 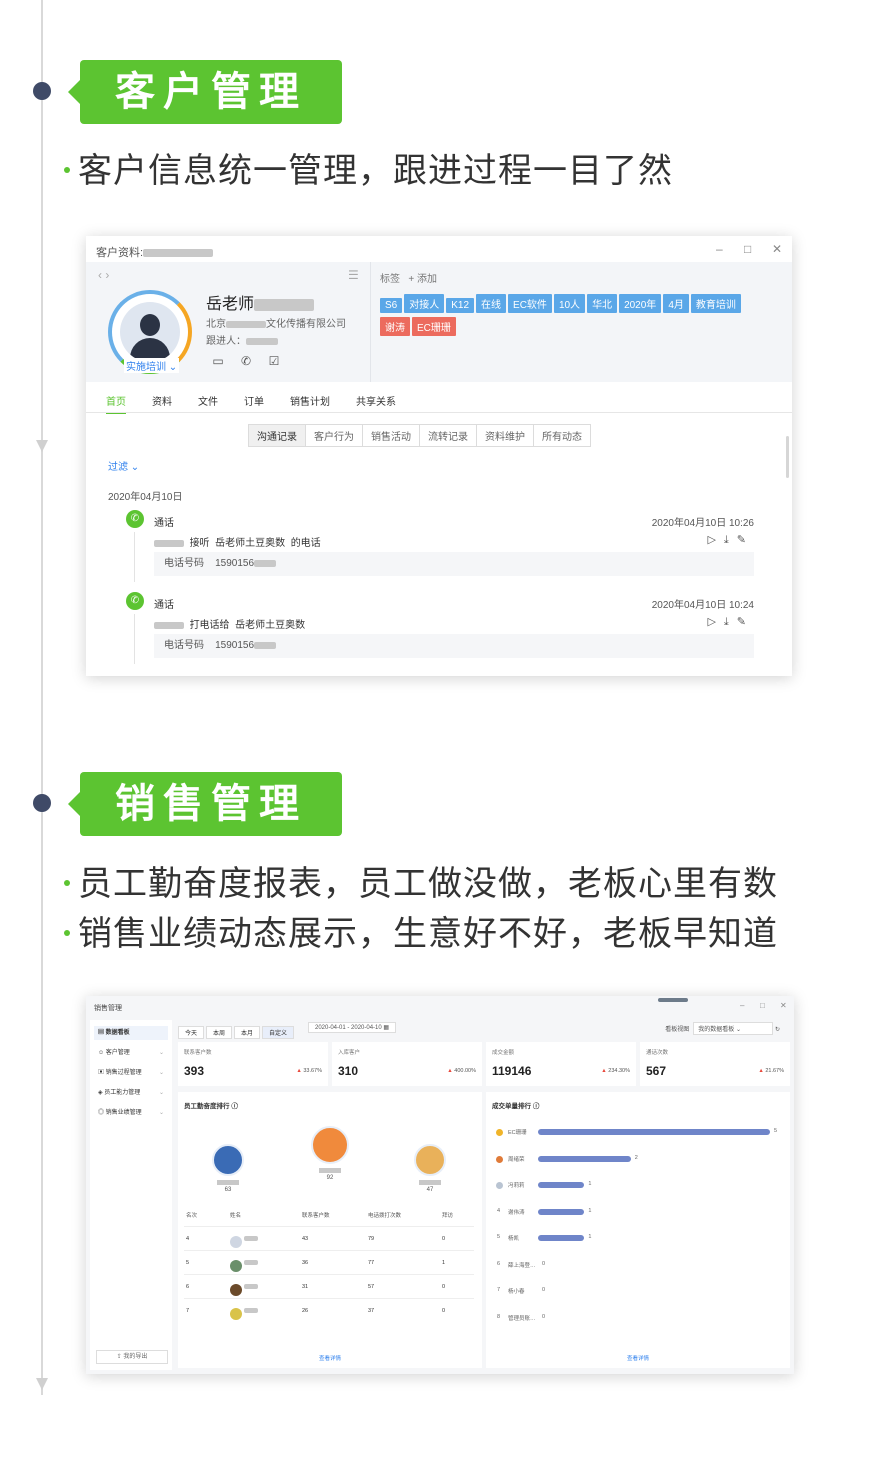 I want to click on export-button: ⇪ 我的导出, so click(x=132, y=1357).